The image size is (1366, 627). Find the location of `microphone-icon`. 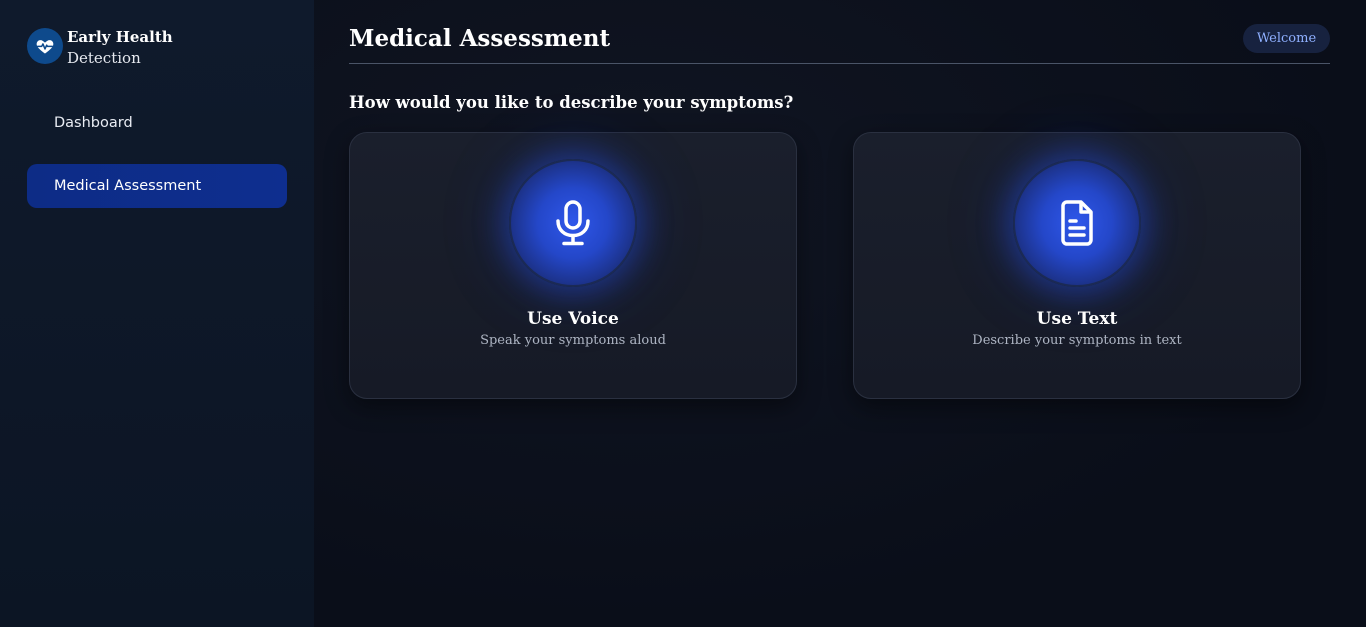

microphone-icon is located at coordinates (573, 223).